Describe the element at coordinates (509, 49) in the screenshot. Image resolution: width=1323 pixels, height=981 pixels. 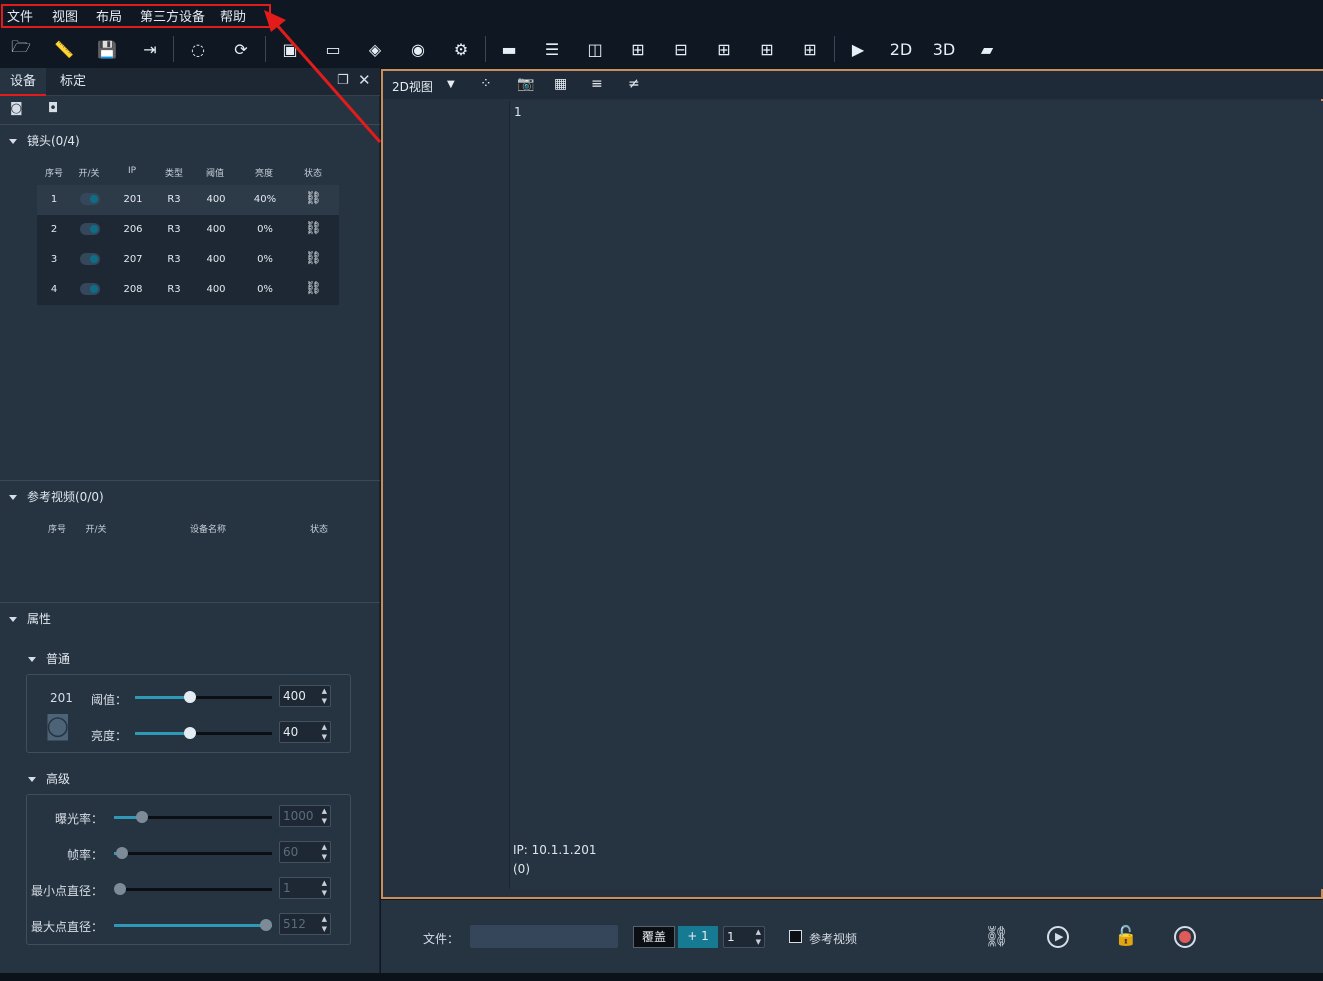
I see `layout-1-icon: ▬` at that location.